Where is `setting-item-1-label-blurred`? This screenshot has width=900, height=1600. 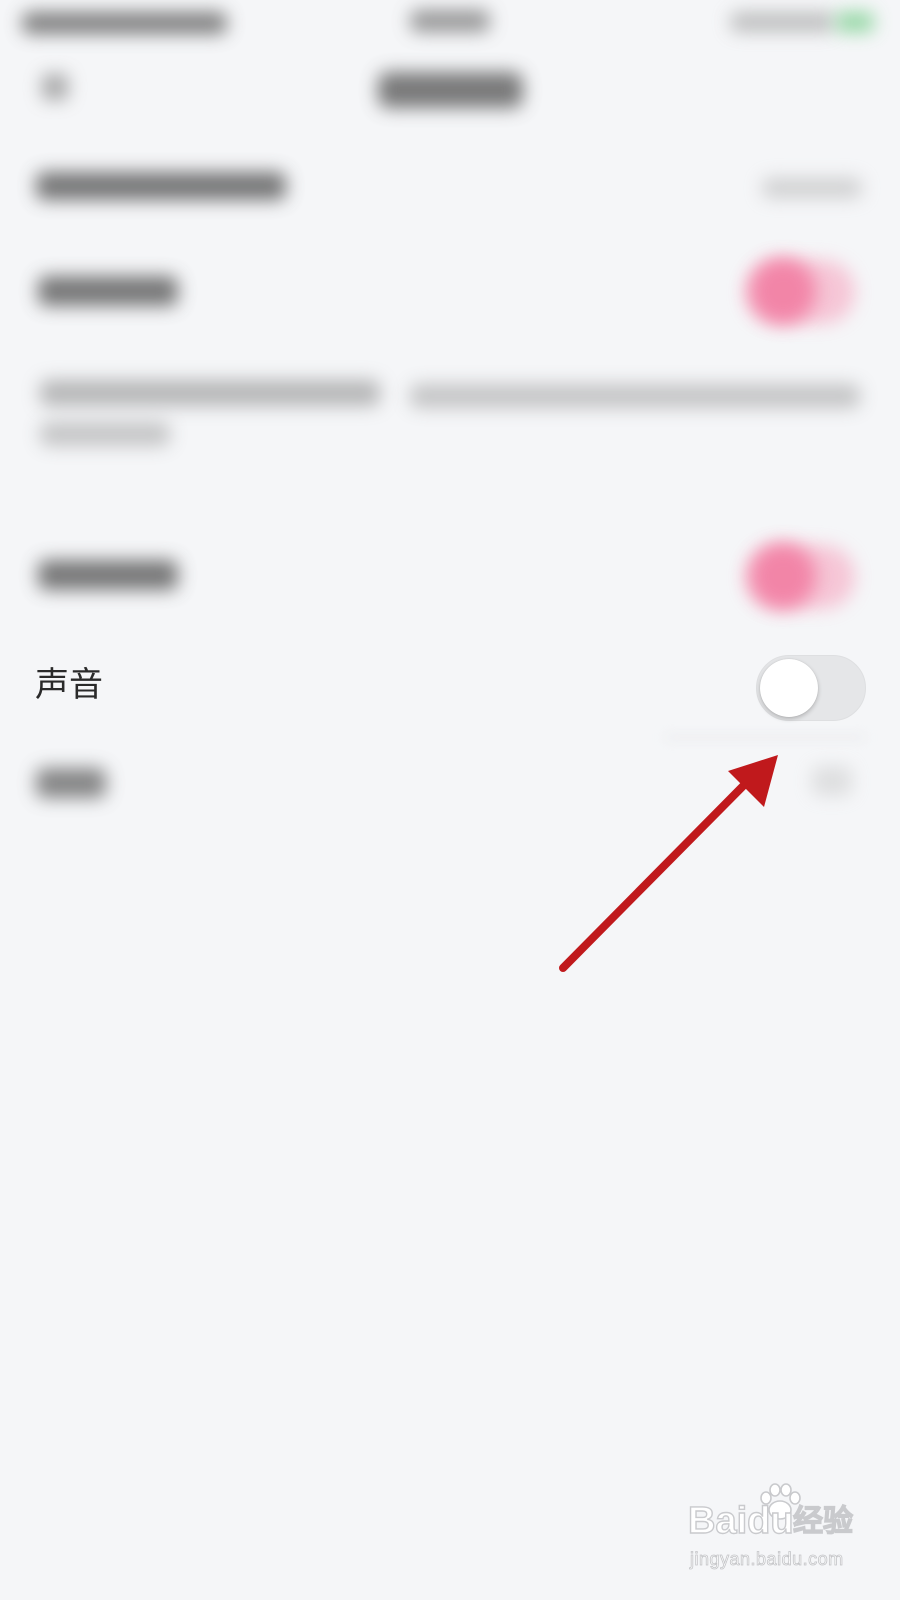 setting-item-1-label-blurred is located at coordinates (108, 291).